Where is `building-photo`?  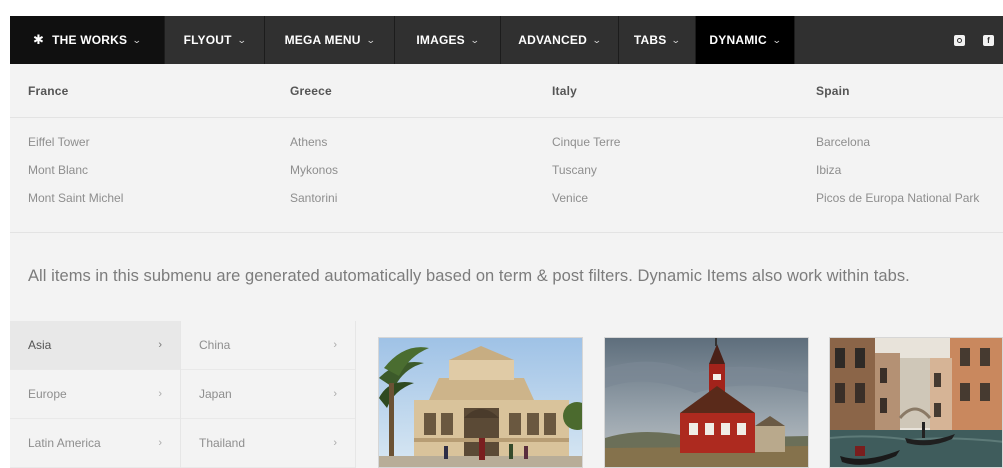 building-photo is located at coordinates (480, 402).